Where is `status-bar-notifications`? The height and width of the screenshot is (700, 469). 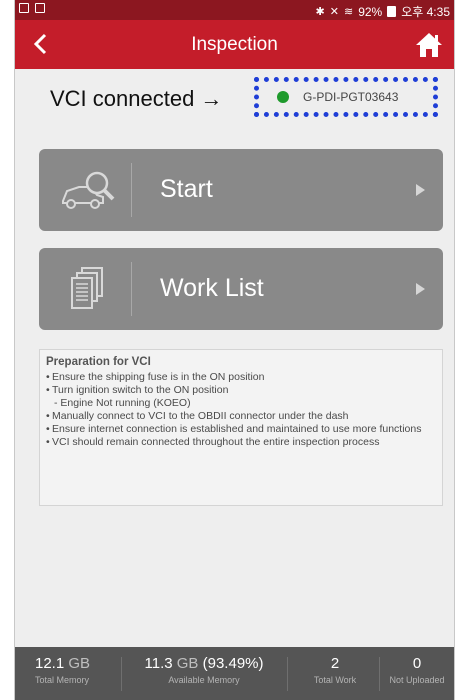 status-bar-notifications is located at coordinates (32, 8).